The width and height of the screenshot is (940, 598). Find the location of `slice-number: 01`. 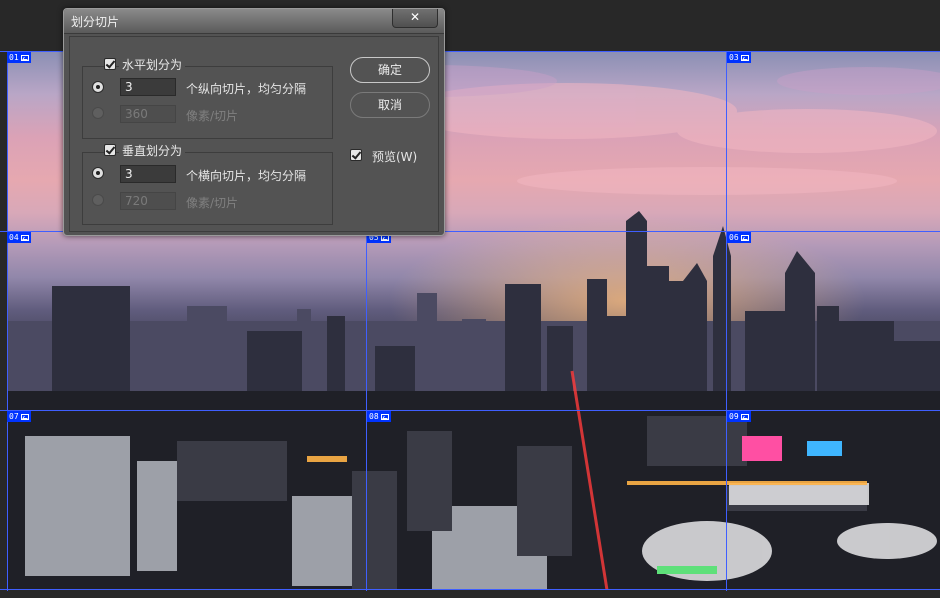

slice-number: 01 is located at coordinates (14, 57).